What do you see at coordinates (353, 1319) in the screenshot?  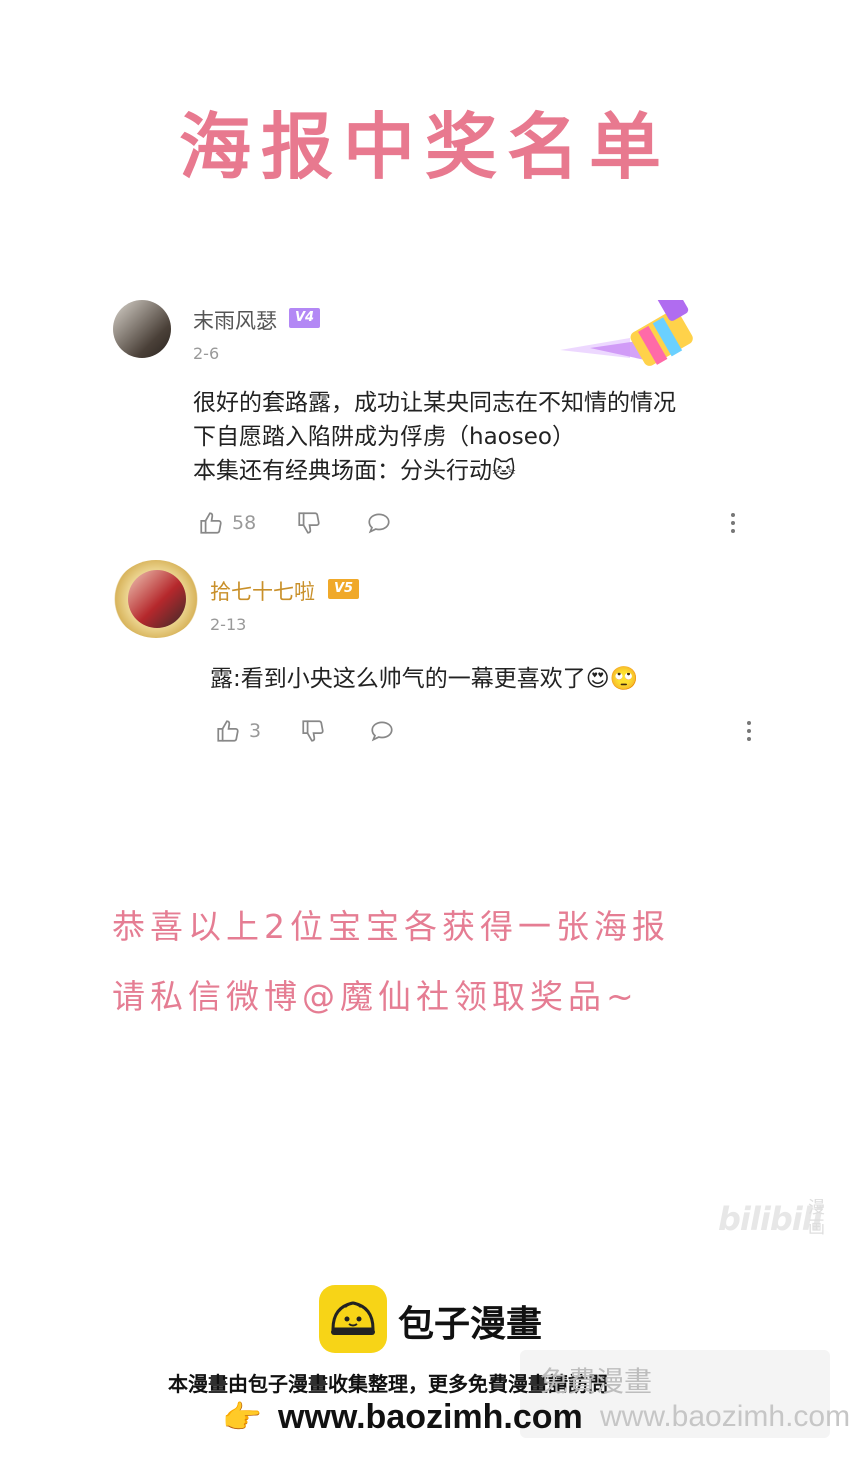 I see `baozi-logo-icon` at bounding box center [353, 1319].